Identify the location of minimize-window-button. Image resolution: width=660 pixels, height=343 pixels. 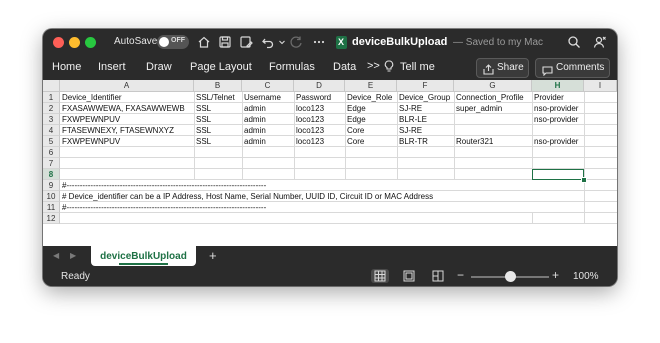
(74, 42).